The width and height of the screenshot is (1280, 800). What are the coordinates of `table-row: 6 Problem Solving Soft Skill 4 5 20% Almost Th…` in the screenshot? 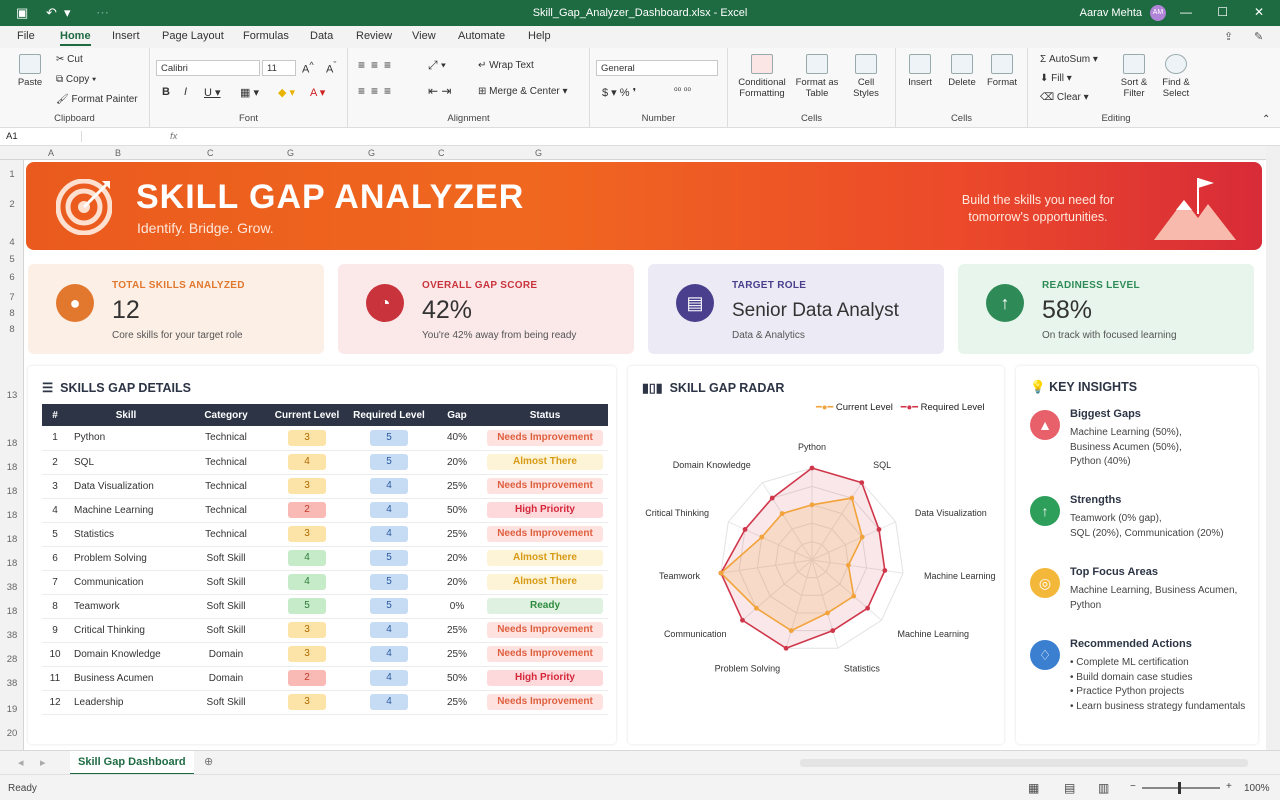 It's located at (325, 558).